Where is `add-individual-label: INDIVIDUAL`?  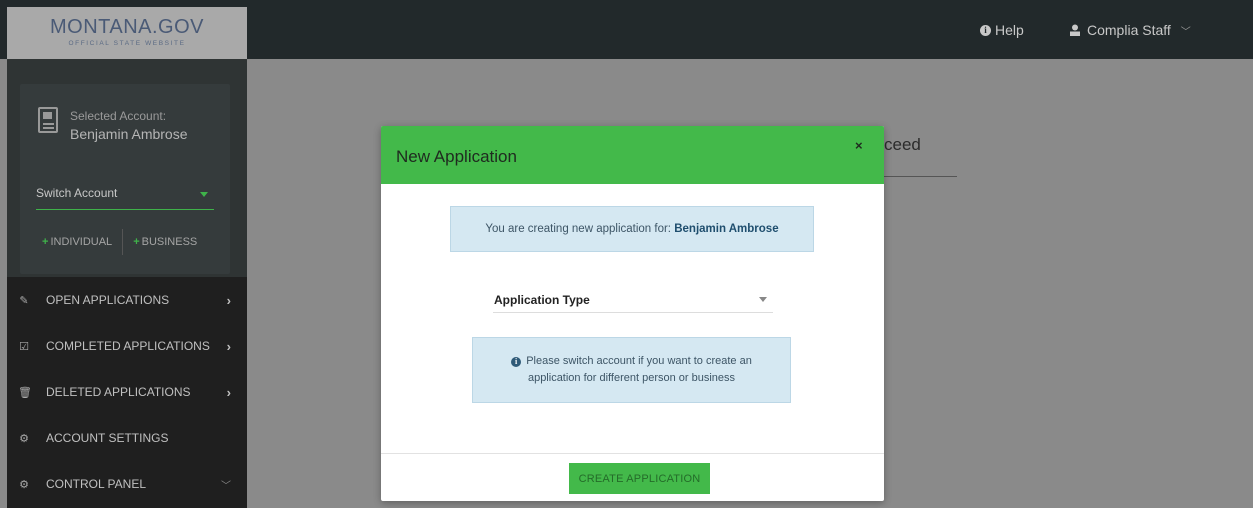
add-individual-label: INDIVIDUAL is located at coordinates (81, 242).